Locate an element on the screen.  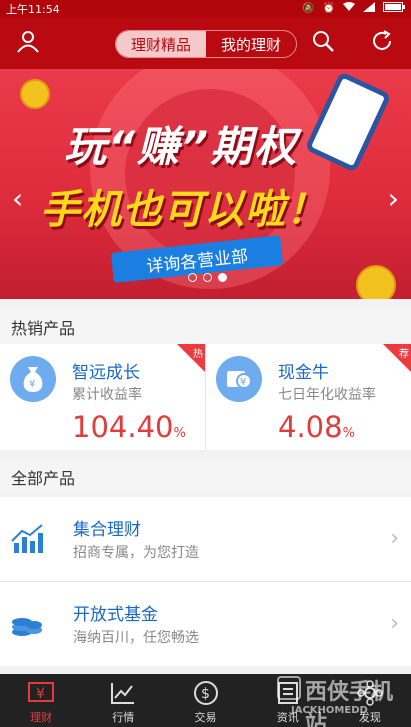
product-list-item: 开放式基金 海纳百川，任您畅选 › is located at coordinates (205, 624).